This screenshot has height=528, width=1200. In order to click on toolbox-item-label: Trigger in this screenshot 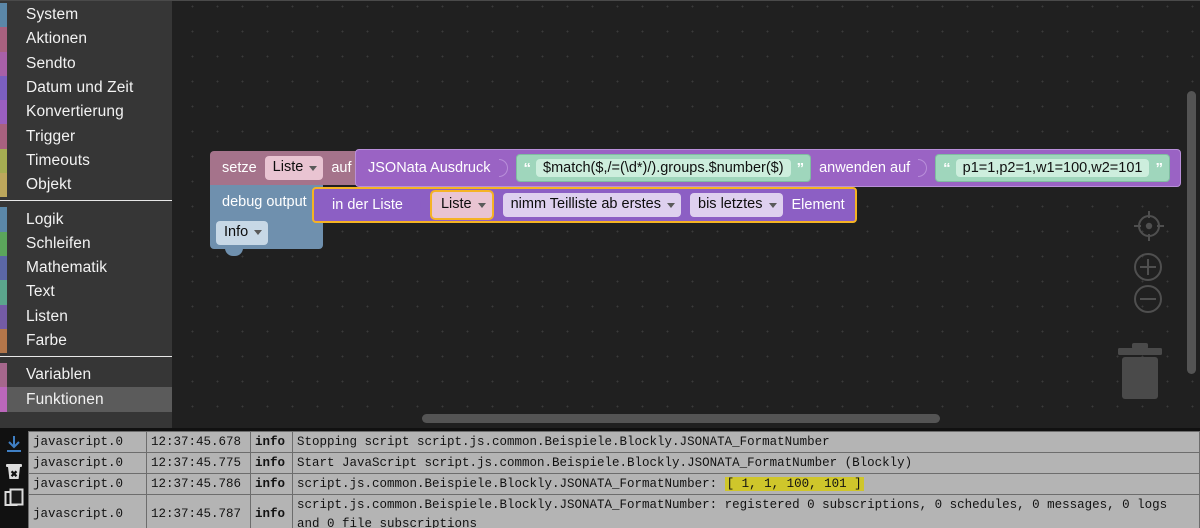, I will do `click(51, 136)`.